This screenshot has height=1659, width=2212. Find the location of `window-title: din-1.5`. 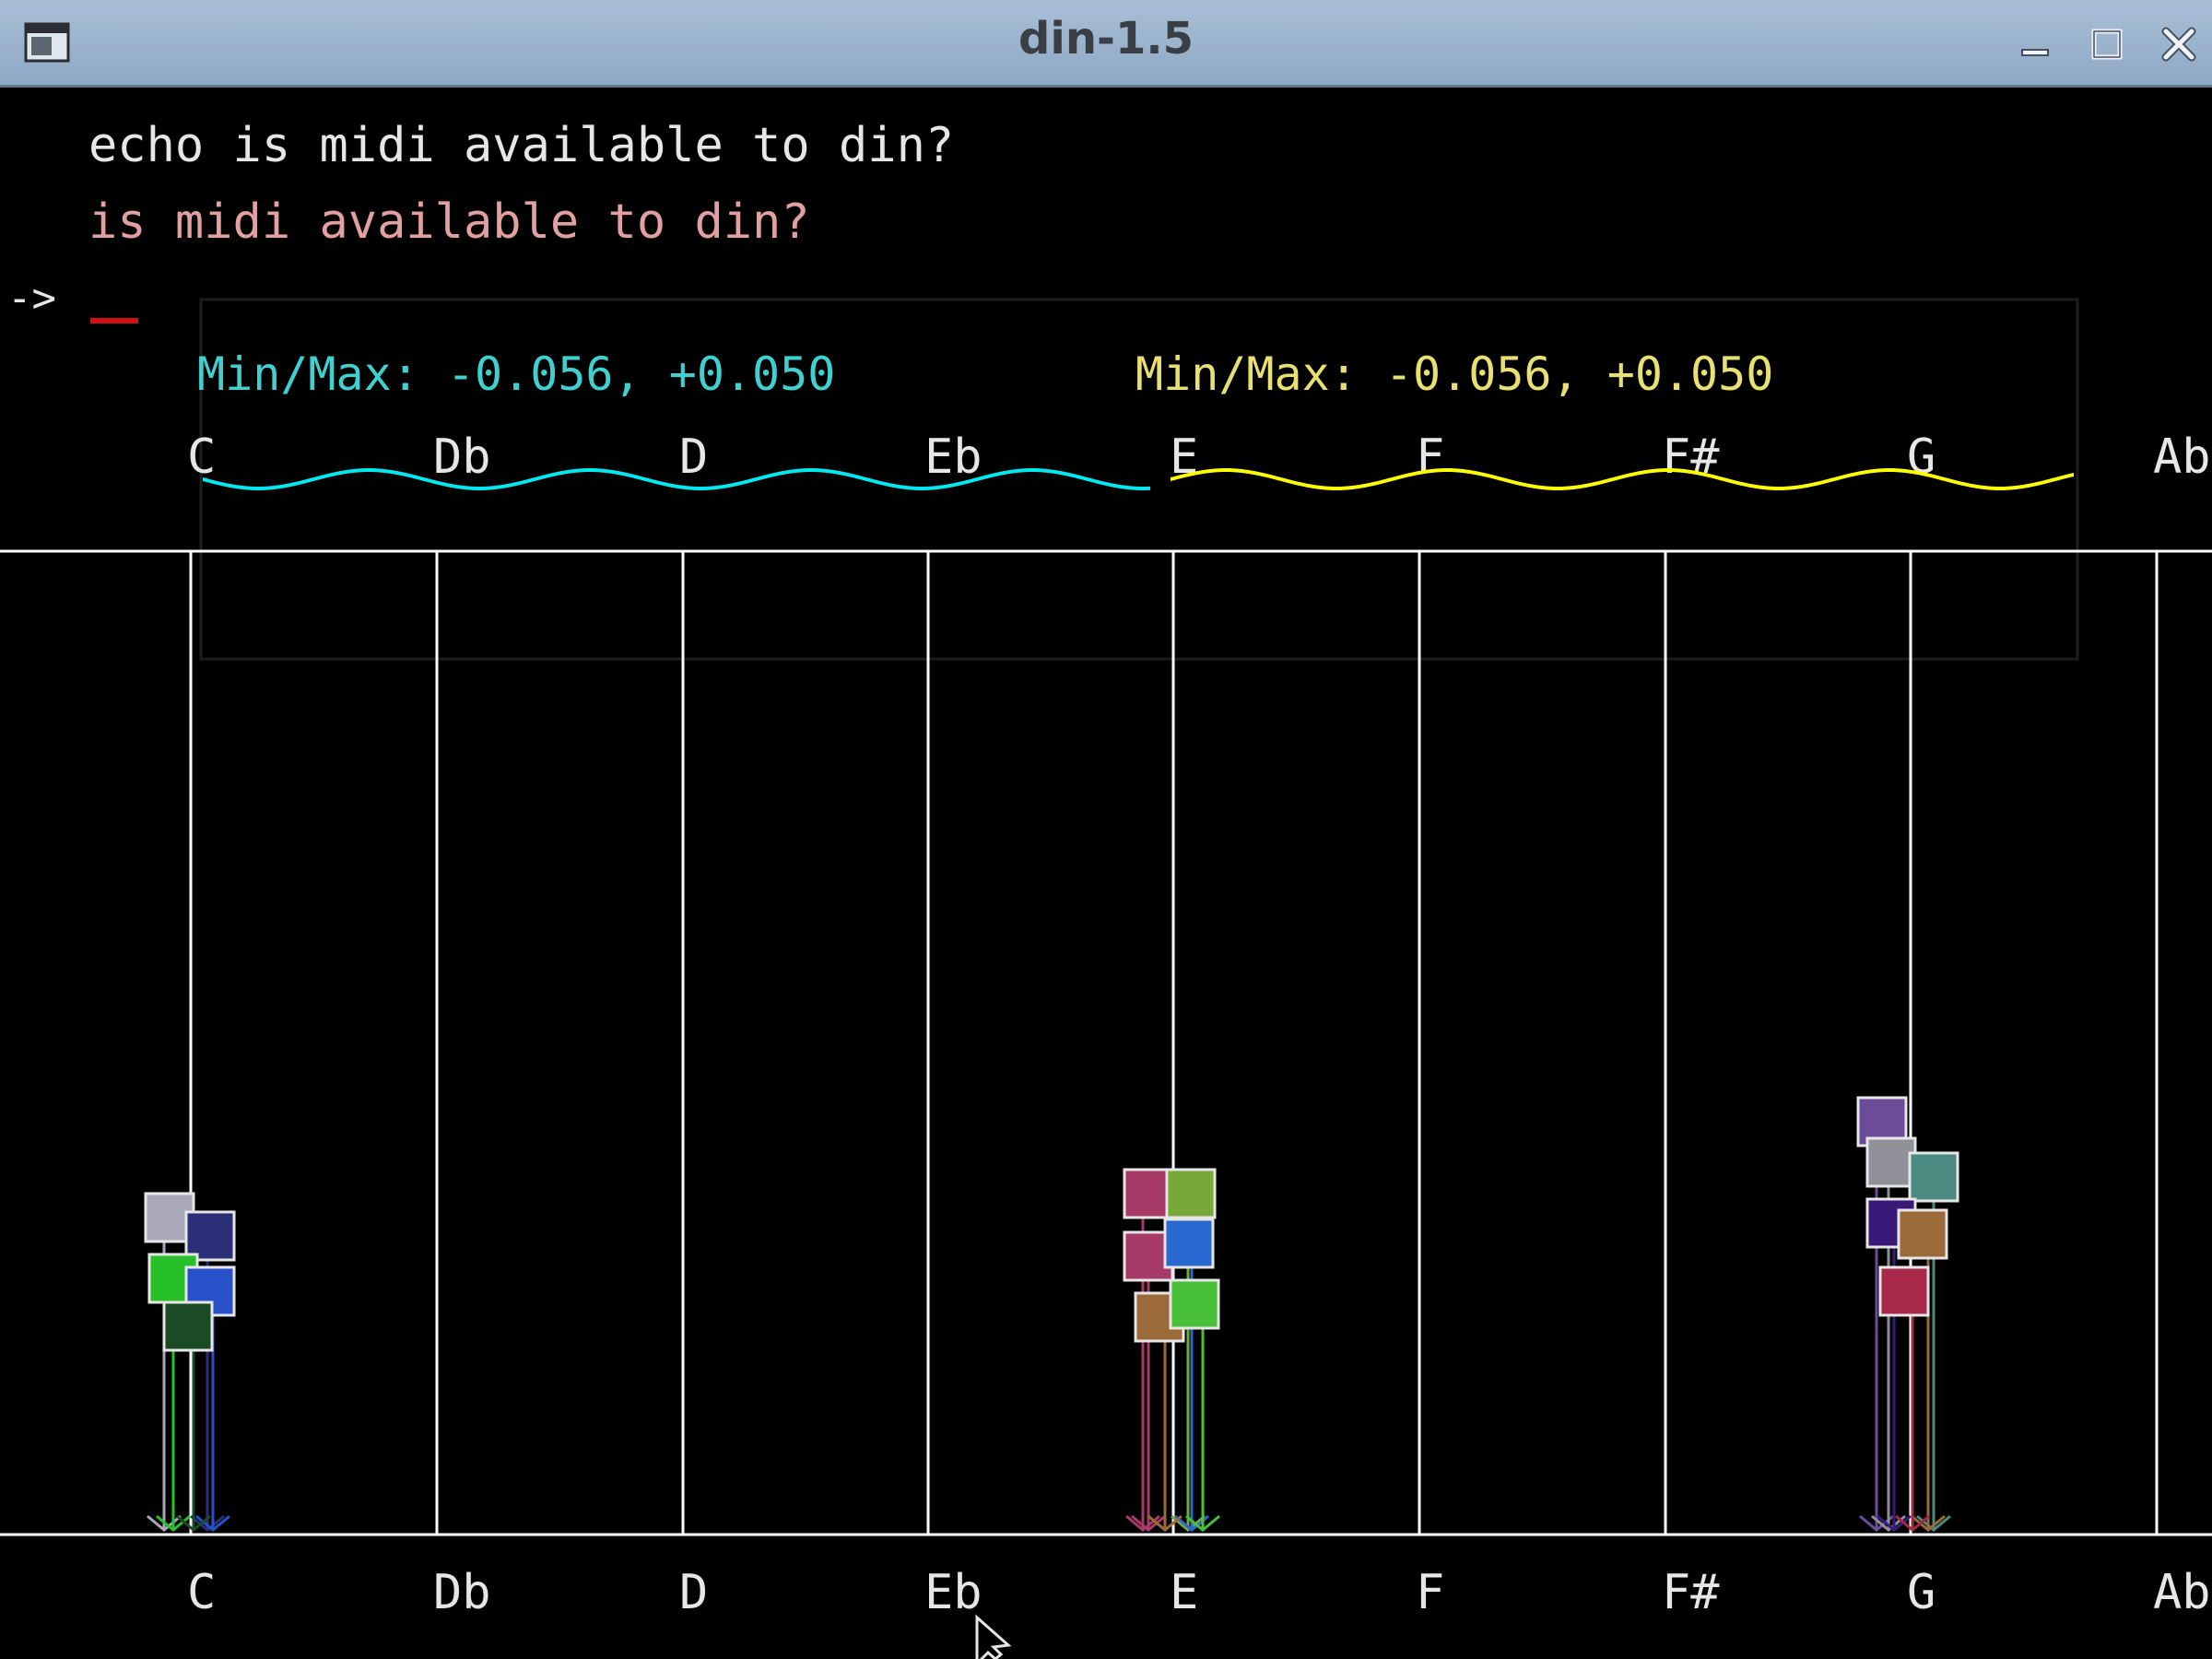

window-title: din-1.5 is located at coordinates (1106, 39).